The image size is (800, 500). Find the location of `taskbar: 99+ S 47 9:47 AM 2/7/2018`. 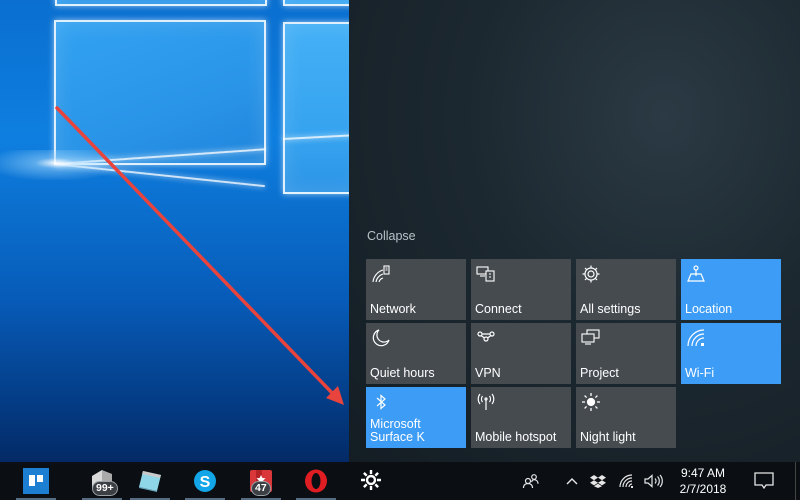

taskbar: 99+ S 47 9:47 AM 2/7/2018 is located at coordinates (400, 481).